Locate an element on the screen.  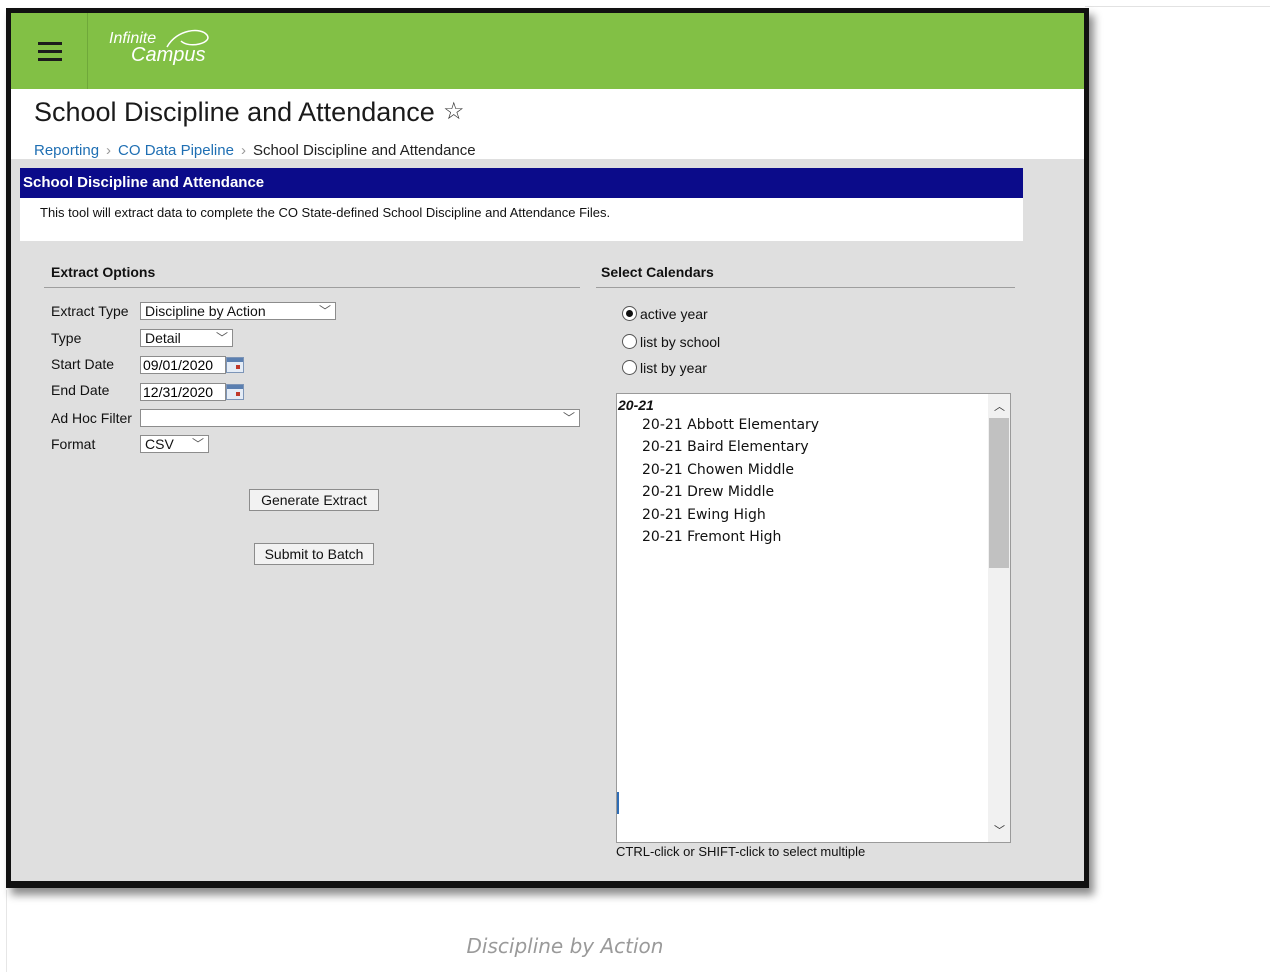
listbox-scrollbar: ︿ ﹀ is located at coordinates (999, 618).